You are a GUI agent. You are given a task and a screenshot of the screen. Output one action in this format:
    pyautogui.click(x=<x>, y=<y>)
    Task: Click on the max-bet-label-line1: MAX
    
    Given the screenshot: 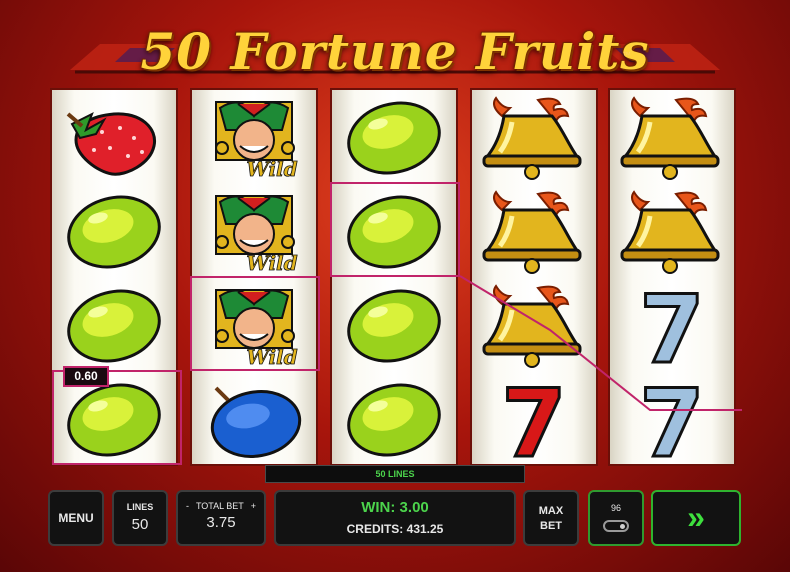 What is the action you would take?
    pyautogui.click(x=551, y=511)
    